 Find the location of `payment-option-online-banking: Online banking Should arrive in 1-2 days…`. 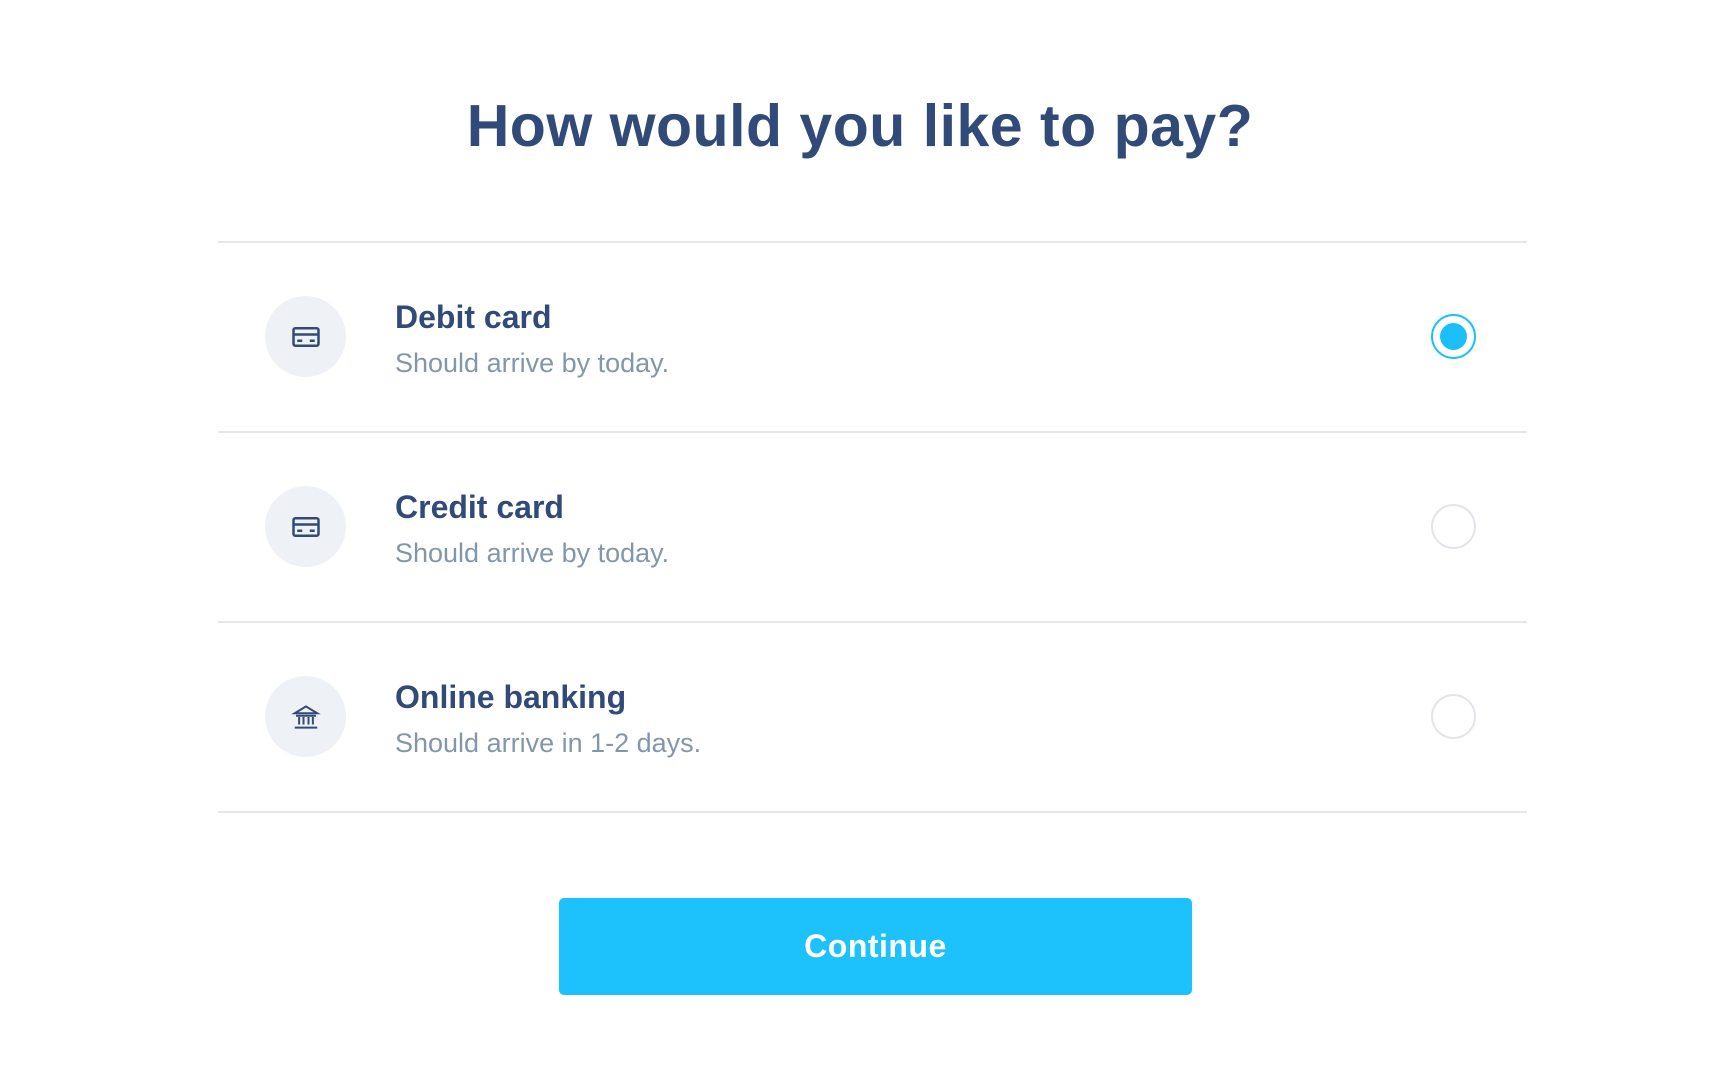

payment-option-online-banking: Online banking Should arrive in 1-2 days… is located at coordinates (872, 718).